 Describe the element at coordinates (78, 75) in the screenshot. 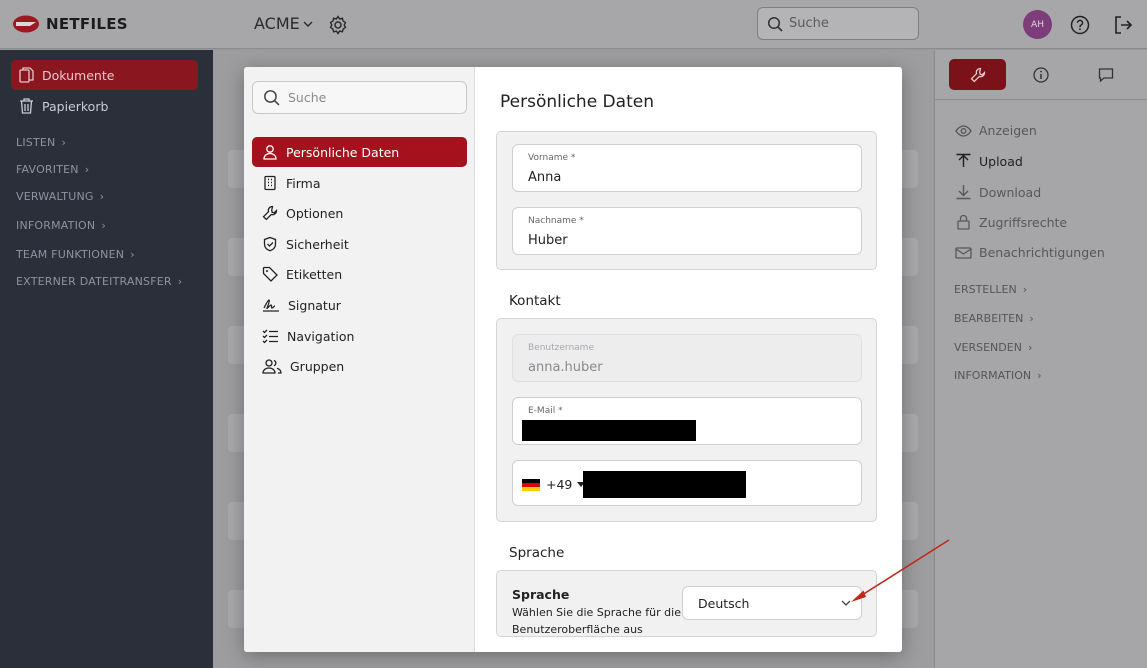

I see `sidebar-item-label: Dokumente` at that location.